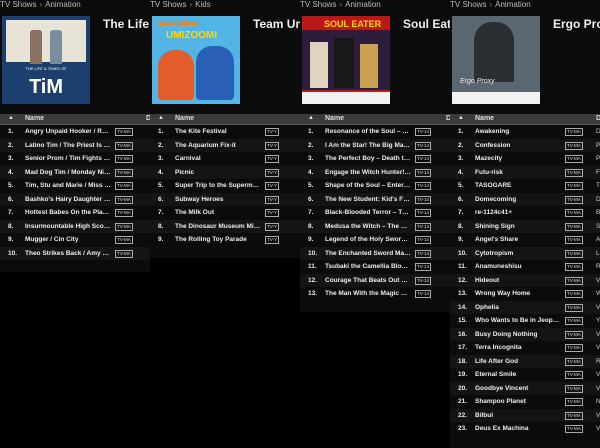 This screenshot has height=448, width=600. I want to click on episode-row: 9. Legend of the Holy Sword – K... TV-14, so click(375, 240).